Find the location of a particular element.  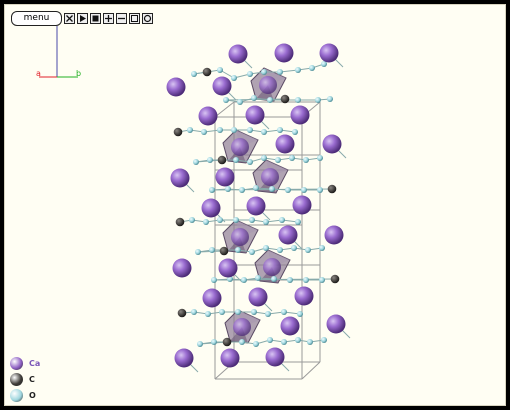

close-x-icon is located at coordinates (69, 18).